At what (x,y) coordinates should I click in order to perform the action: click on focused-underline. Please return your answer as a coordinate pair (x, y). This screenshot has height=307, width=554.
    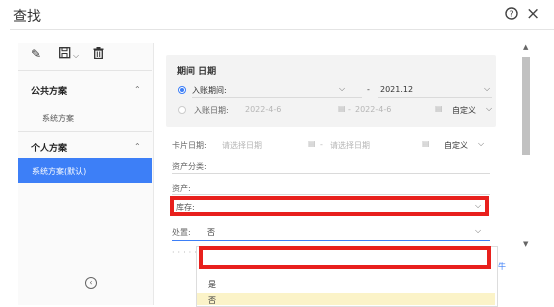
    Looking at the image, I should click on (331, 240).